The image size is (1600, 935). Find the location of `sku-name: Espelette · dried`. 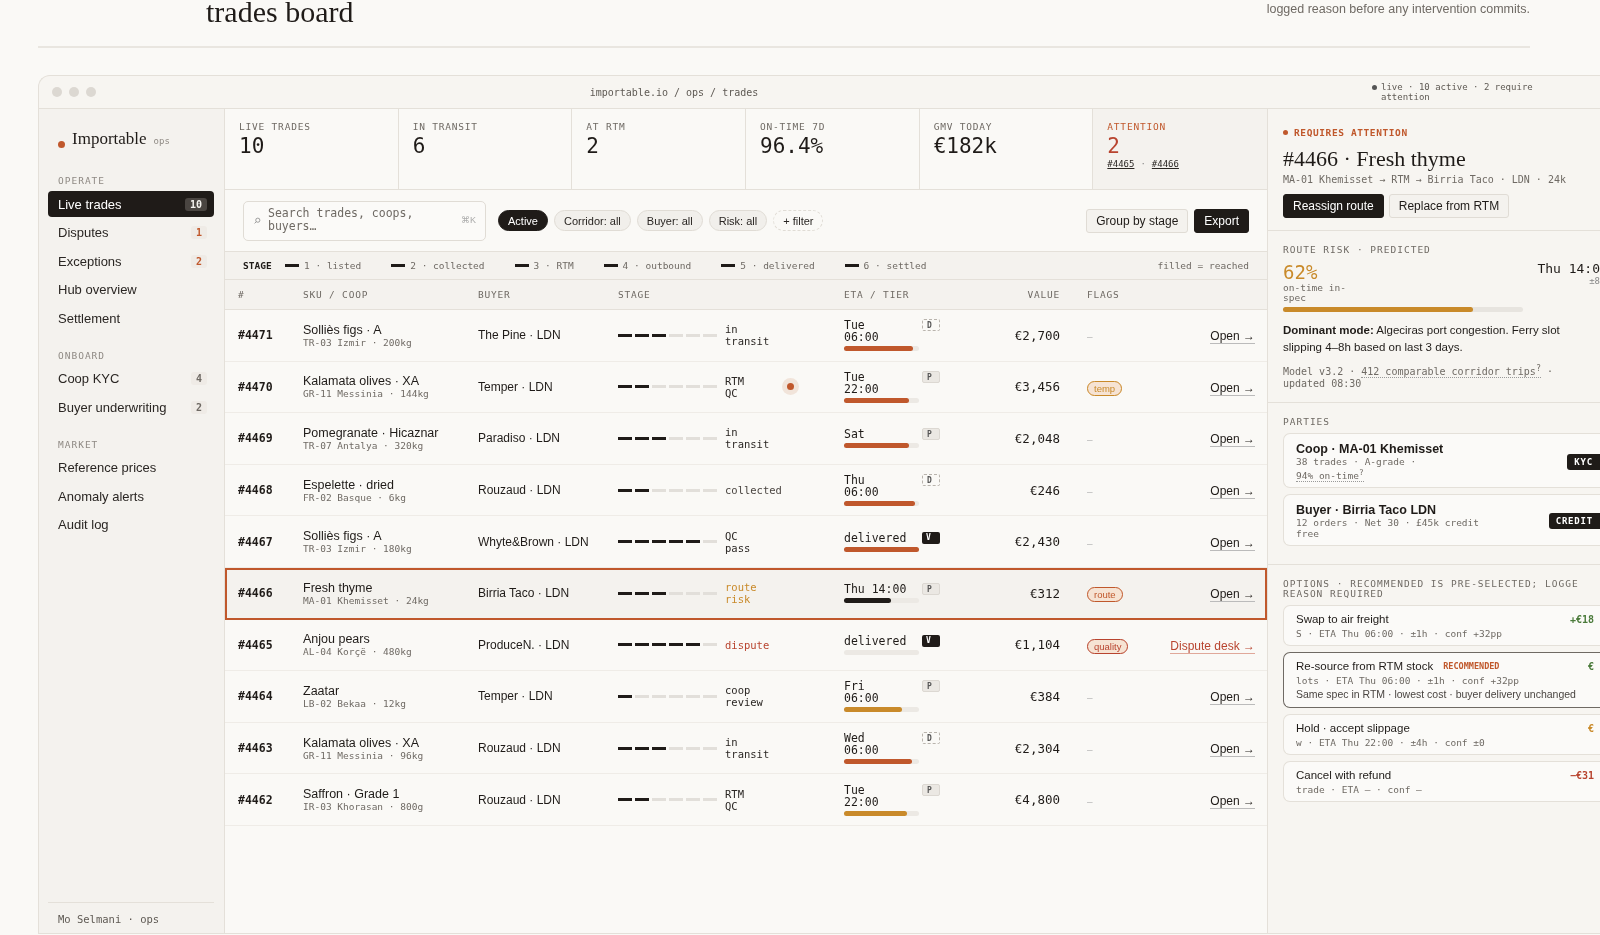

sku-name: Espelette · dried is located at coordinates (349, 484).